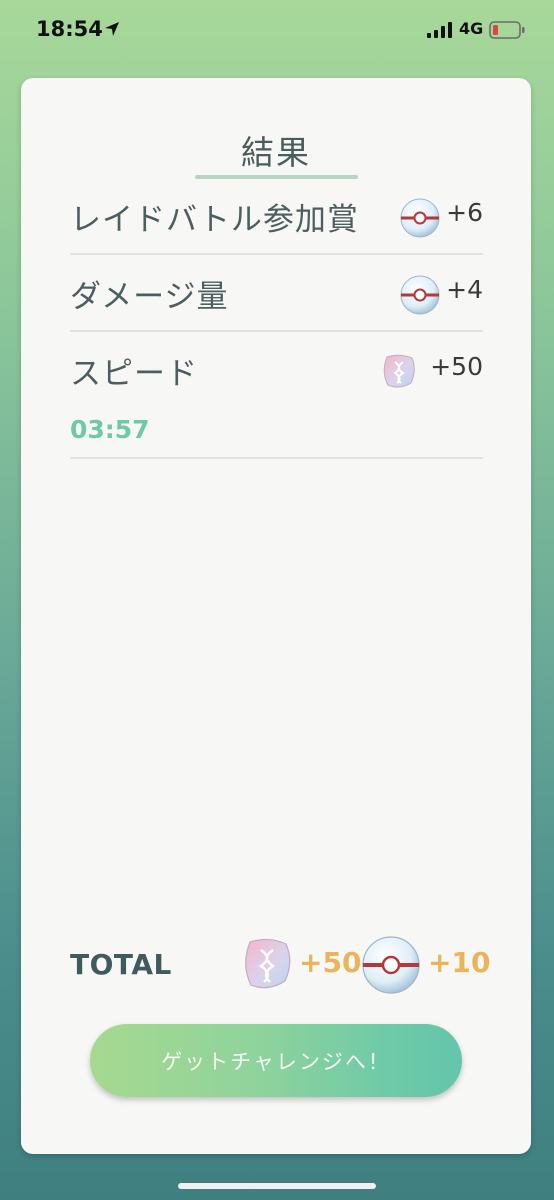 Image resolution: width=554 pixels, height=1200 pixels. I want to click on reward-value: +50, so click(456, 366).